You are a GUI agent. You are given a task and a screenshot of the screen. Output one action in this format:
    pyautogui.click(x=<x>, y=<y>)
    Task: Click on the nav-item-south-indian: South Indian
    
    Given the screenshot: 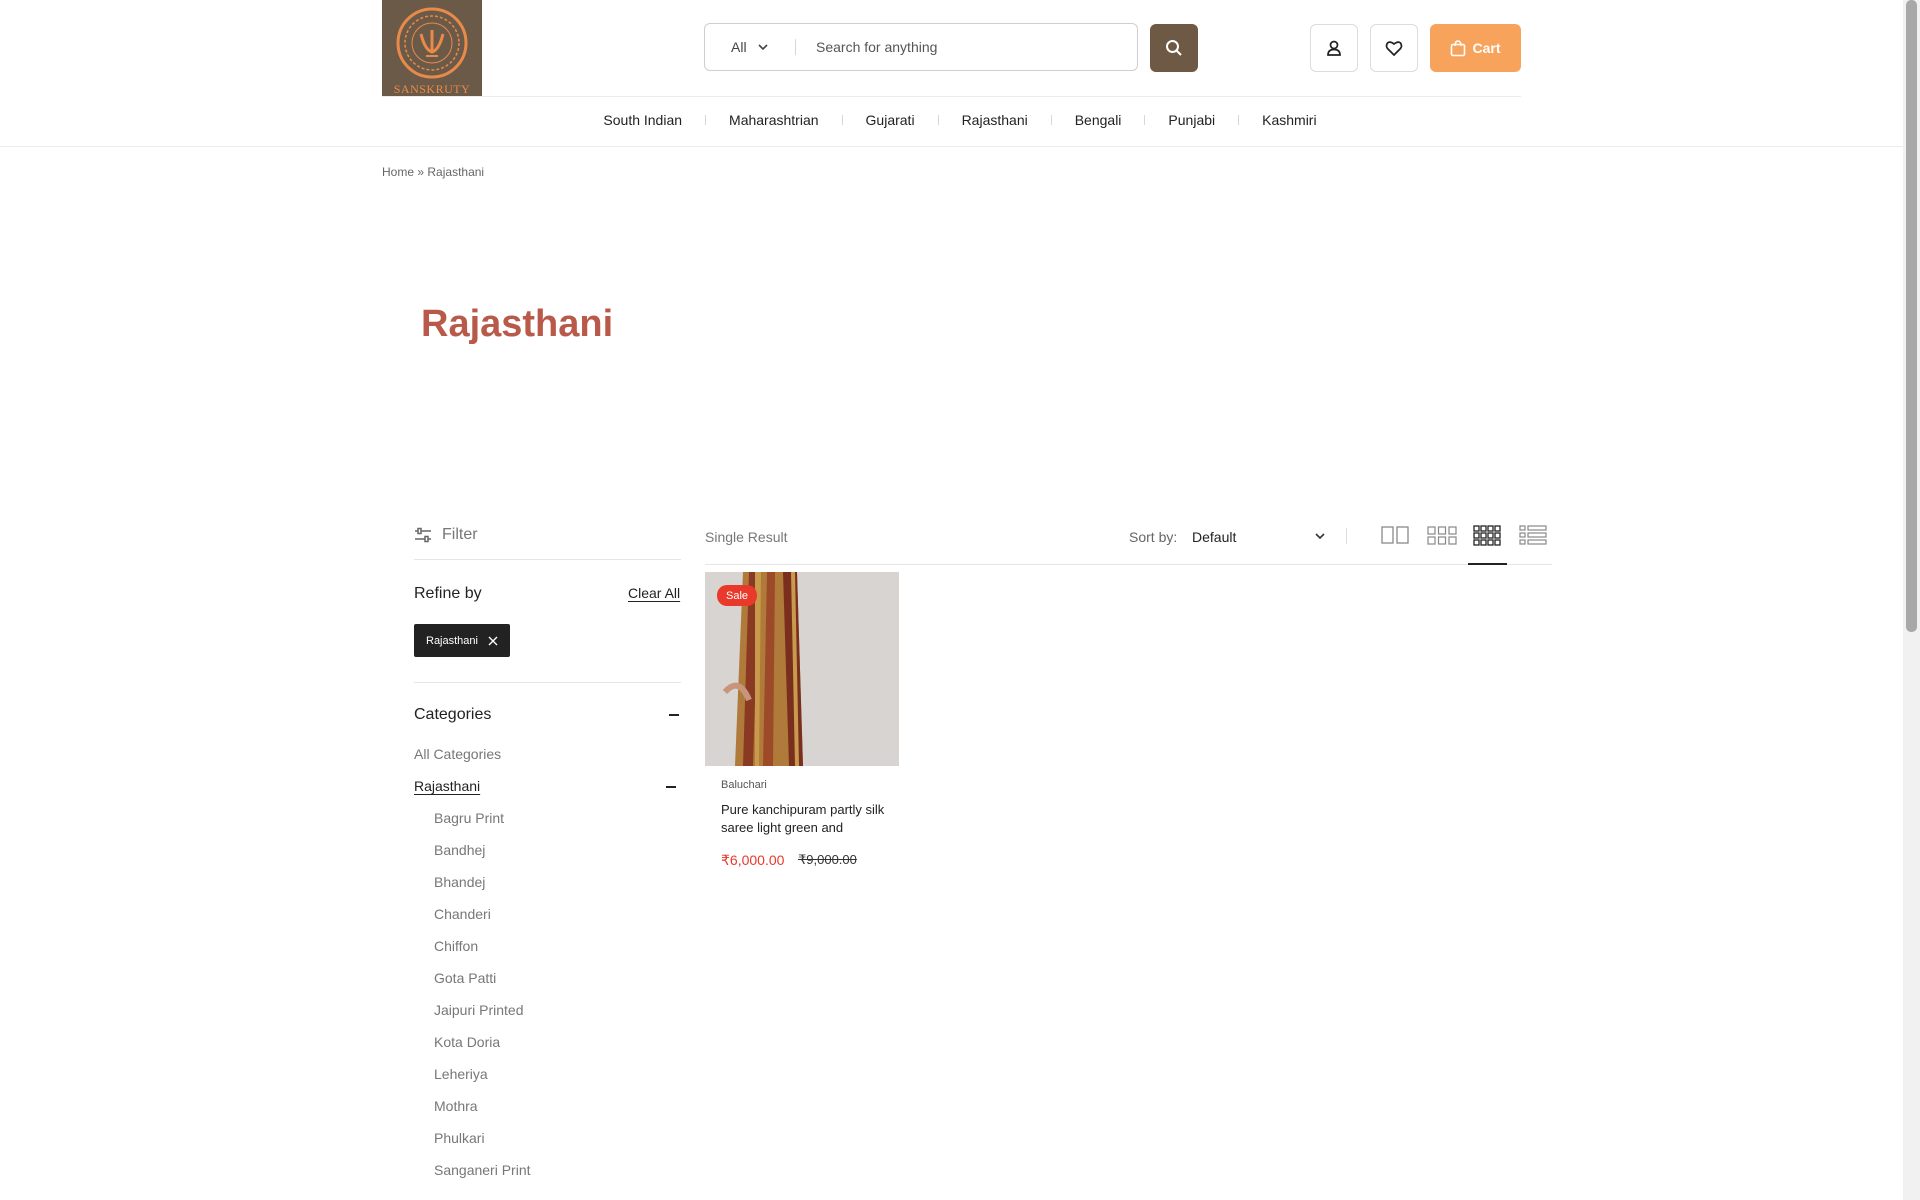 What is the action you would take?
    pyautogui.click(x=643, y=120)
    